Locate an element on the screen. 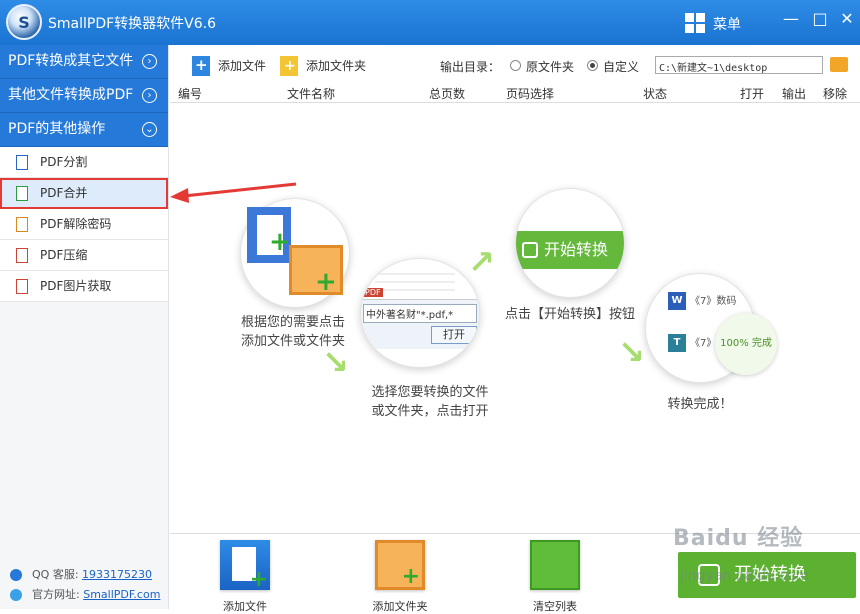 Image resolution: width=860 pixels, height=614 pixels. dialog-file-name: 中外著名财"*.pdf,* is located at coordinates (420, 313).